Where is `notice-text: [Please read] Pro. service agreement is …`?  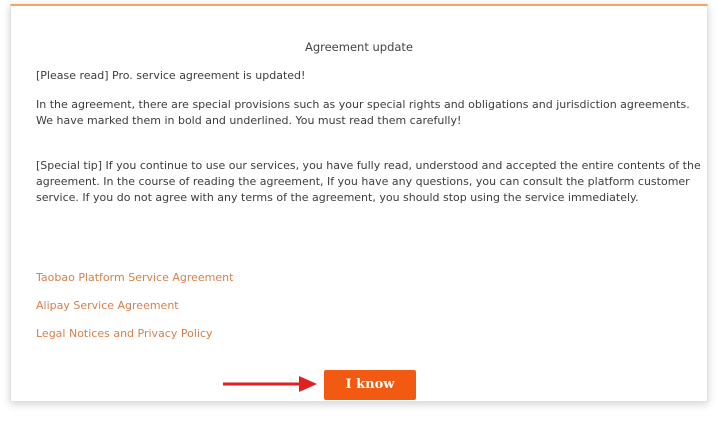
notice-text: [Please read] Pro. service agreement is … is located at coordinates (171, 75).